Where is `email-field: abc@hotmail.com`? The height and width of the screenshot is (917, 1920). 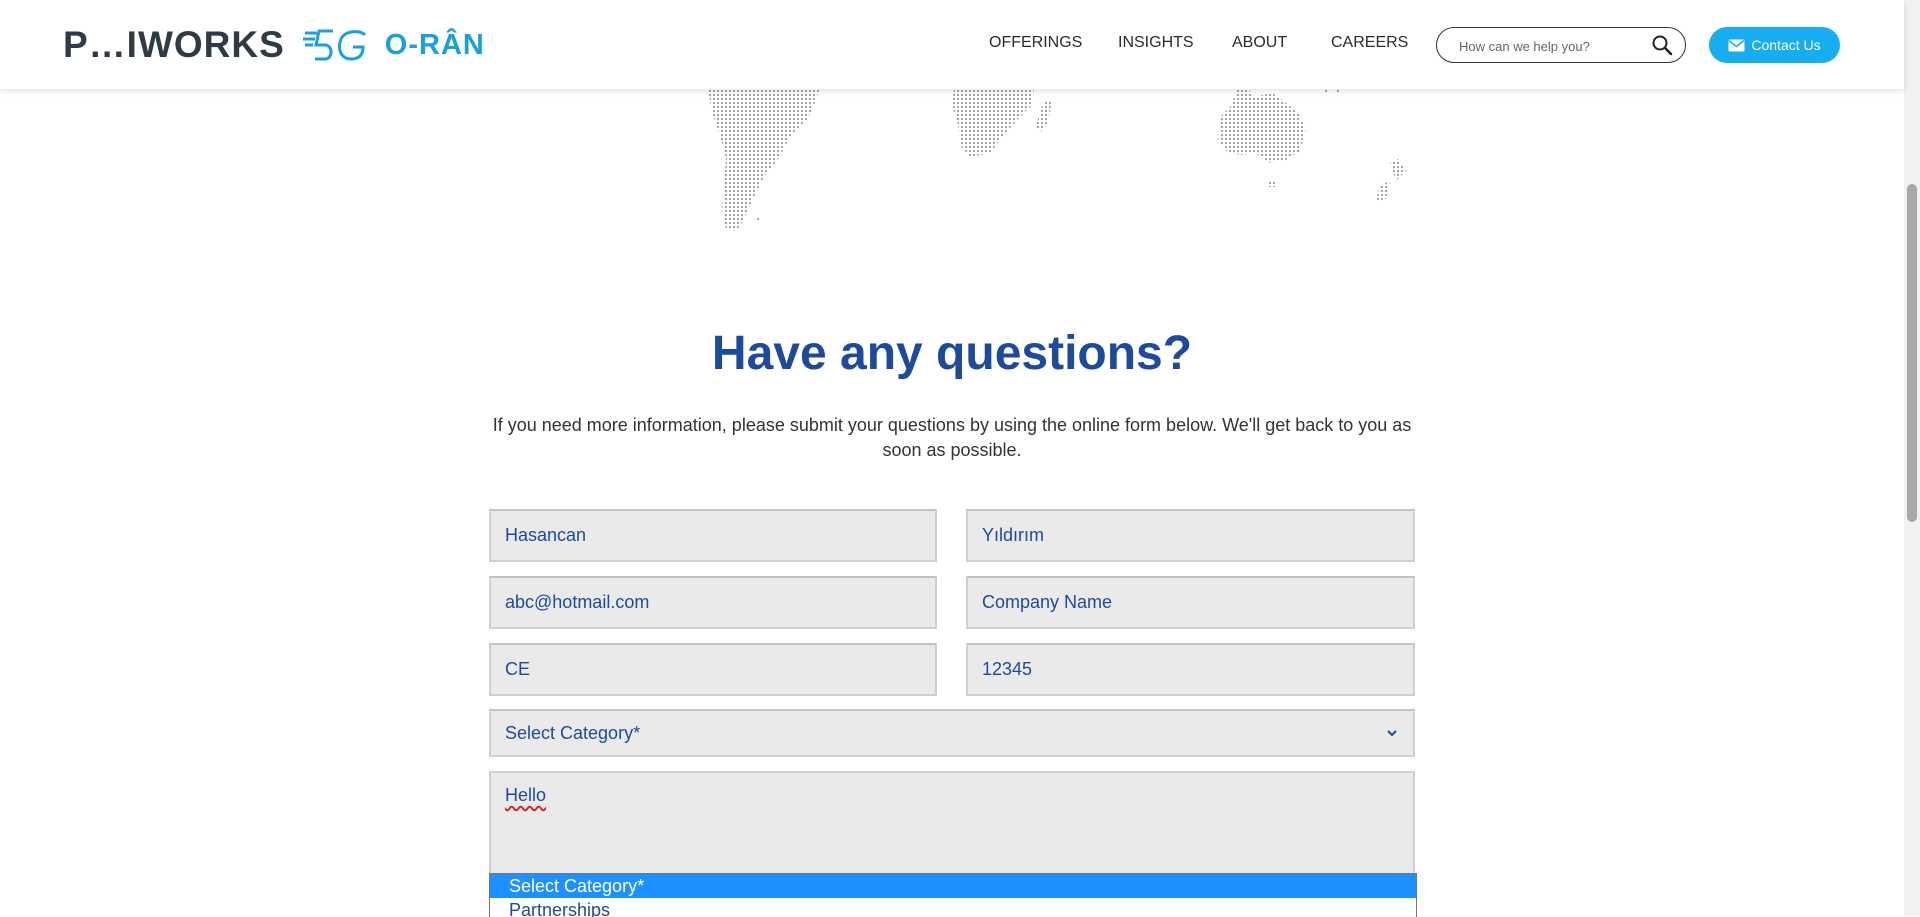
email-field: abc@hotmail.com is located at coordinates (713, 602).